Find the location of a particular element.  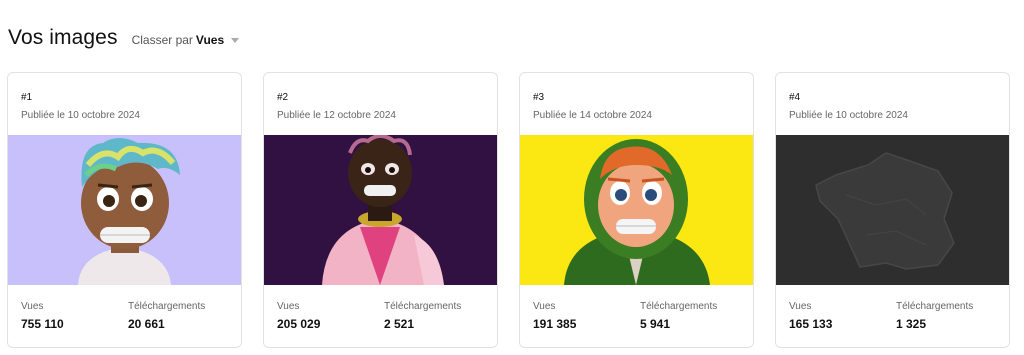

card-rank: #3 is located at coordinates (539, 97).